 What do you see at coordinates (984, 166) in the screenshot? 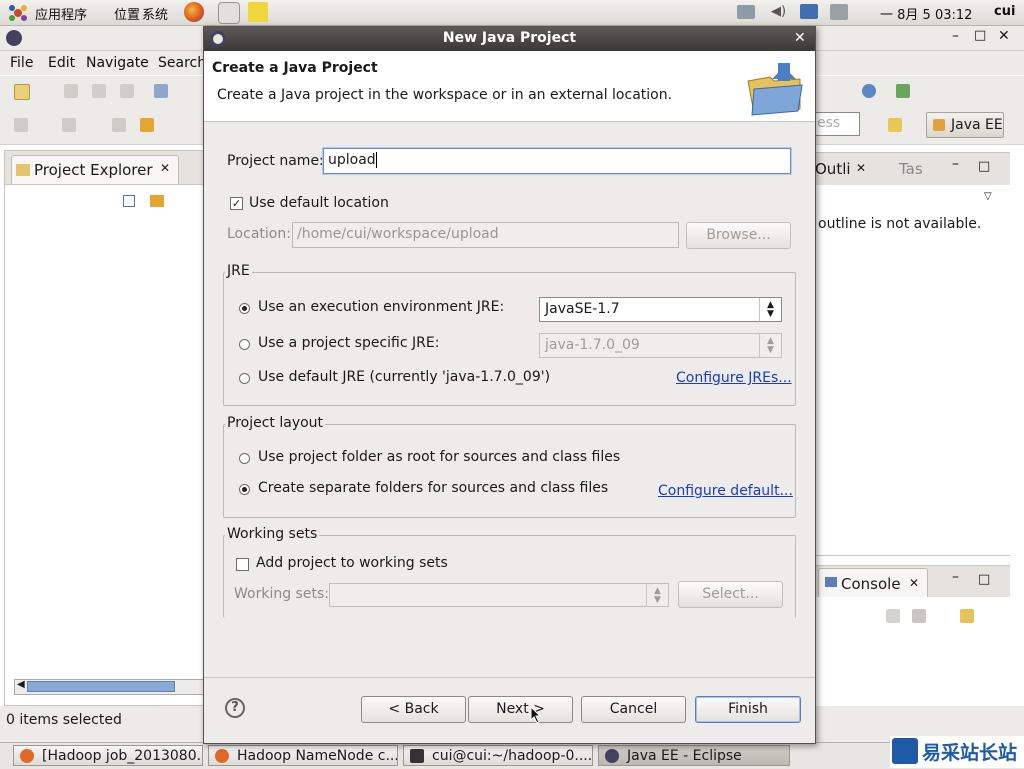
I see `maximize-view-icon: □` at bounding box center [984, 166].